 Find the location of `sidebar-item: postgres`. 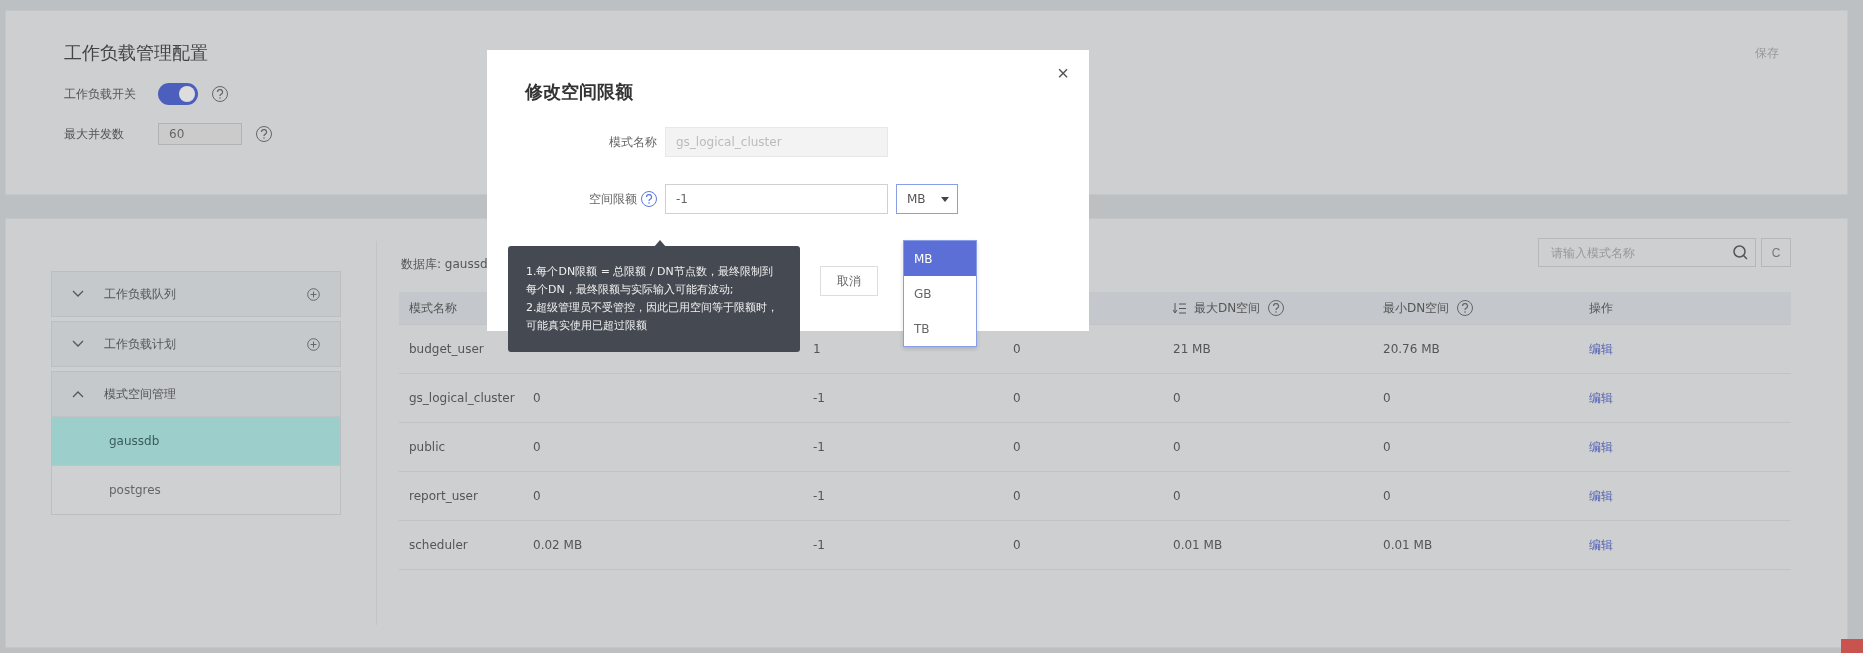

sidebar-item: postgres is located at coordinates (196, 489).